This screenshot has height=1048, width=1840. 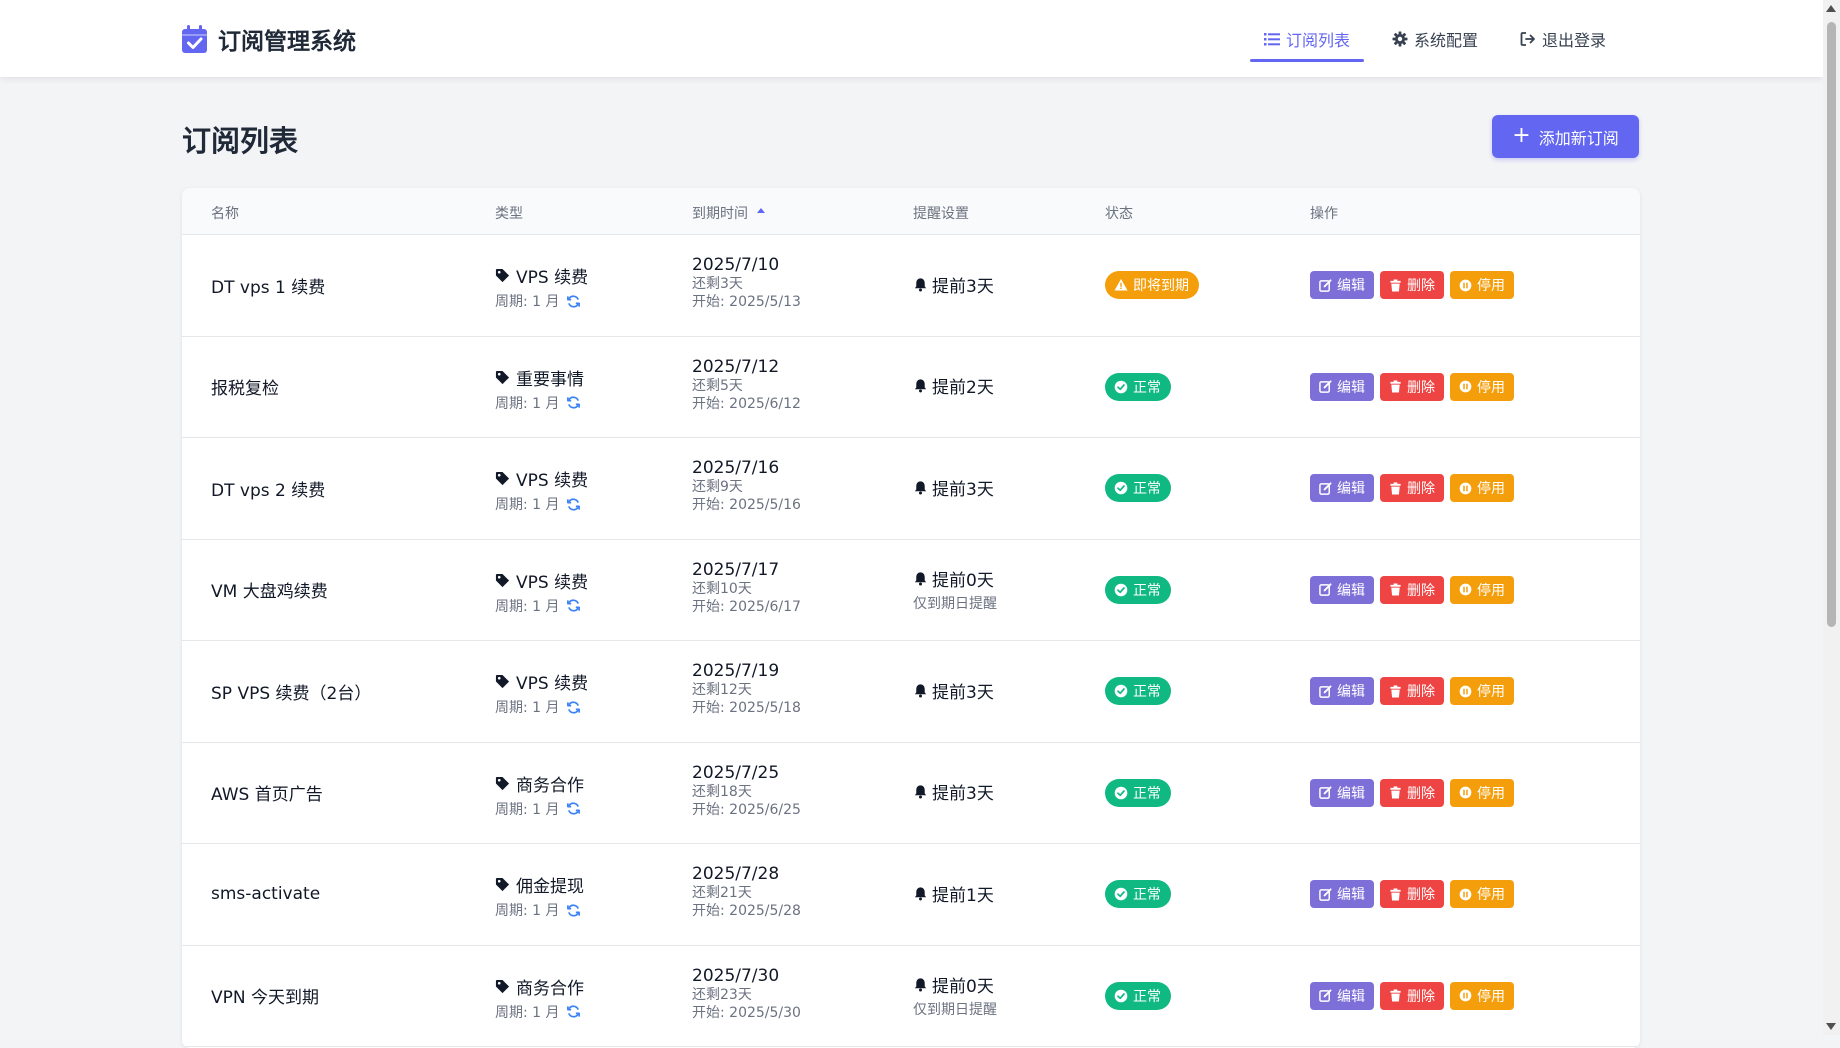 What do you see at coordinates (953, 893) in the screenshot?
I see `reminder-label: 提前1天` at bounding box center [953, 893].